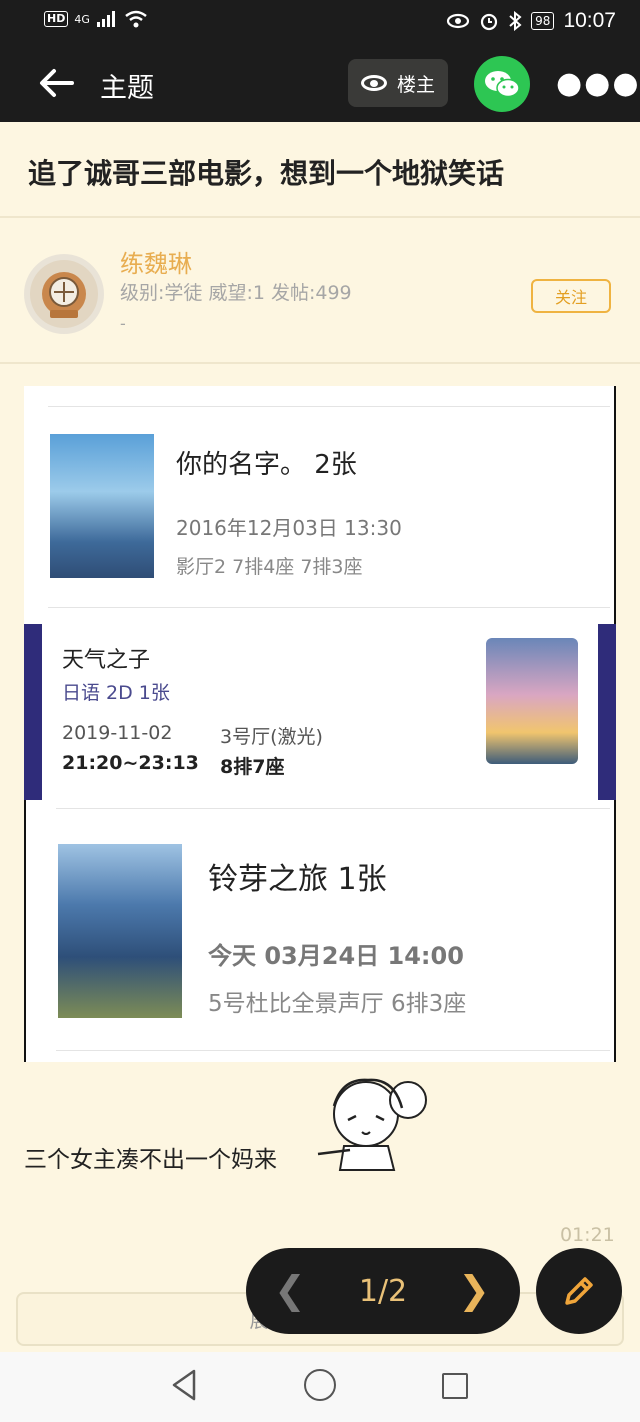 Image resolution: width=640 pixels, height=1422 pixels. What do you see at coordinates (372, 1124) in the screenshot?
I see `sticker-image` at bounding box center [372, 1124].